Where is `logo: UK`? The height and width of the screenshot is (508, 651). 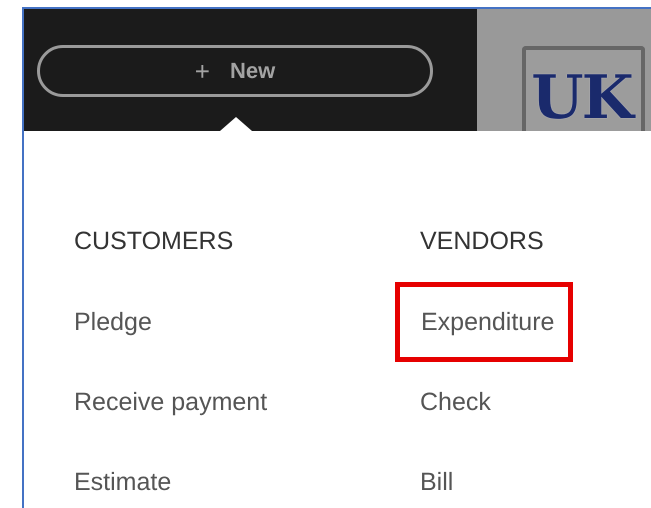 logo: UK is located at coordinates (583, 88).